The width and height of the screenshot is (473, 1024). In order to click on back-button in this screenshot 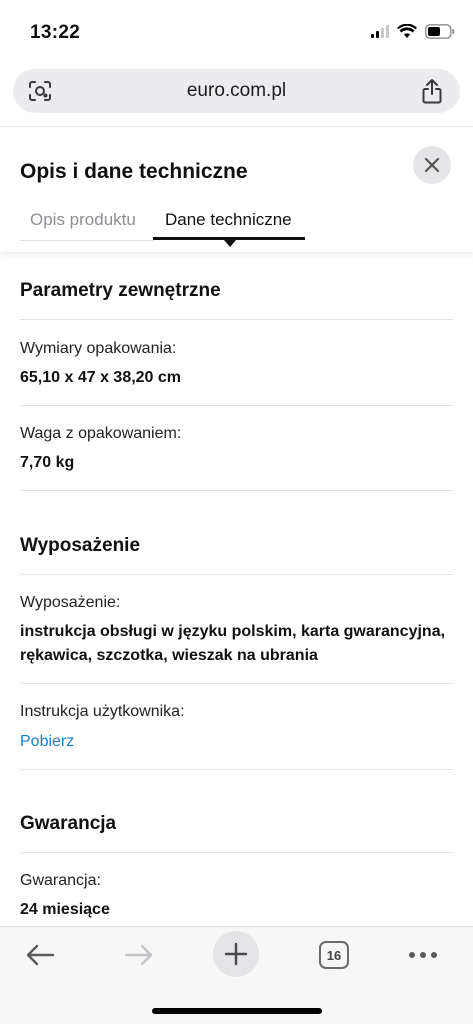, I will do `click(40, 955)`.